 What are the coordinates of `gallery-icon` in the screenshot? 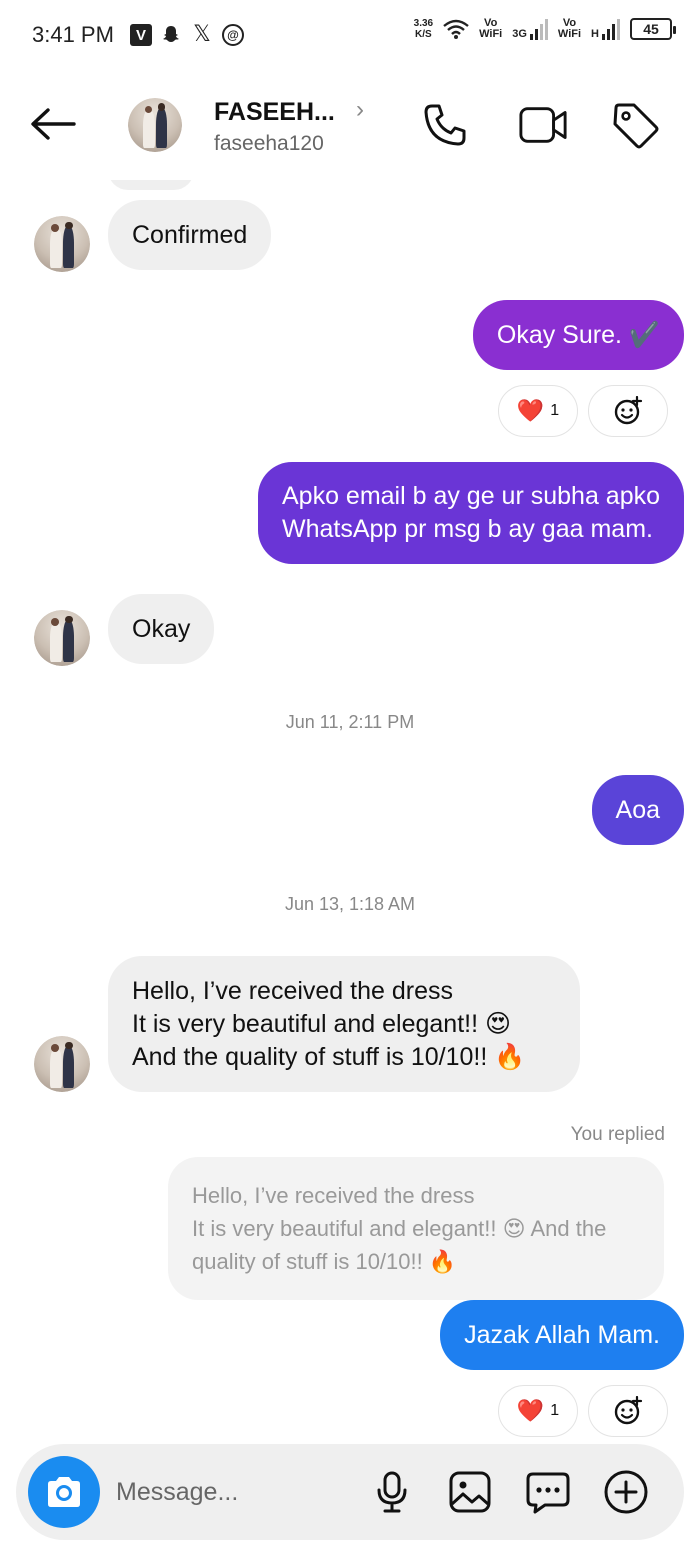 It's located at (470, 1492).